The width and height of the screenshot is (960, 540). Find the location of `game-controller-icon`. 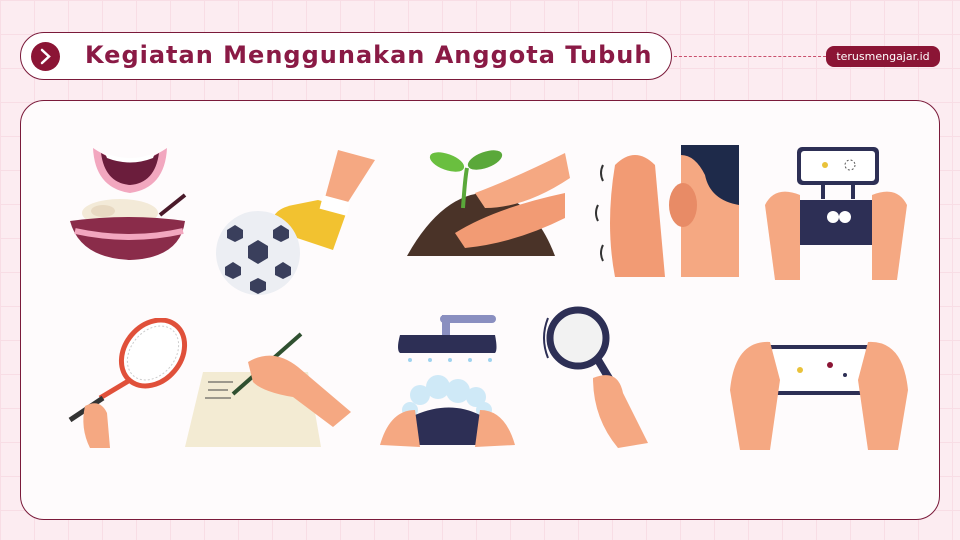

game-controller-icon is located at coordinates (836, 213).